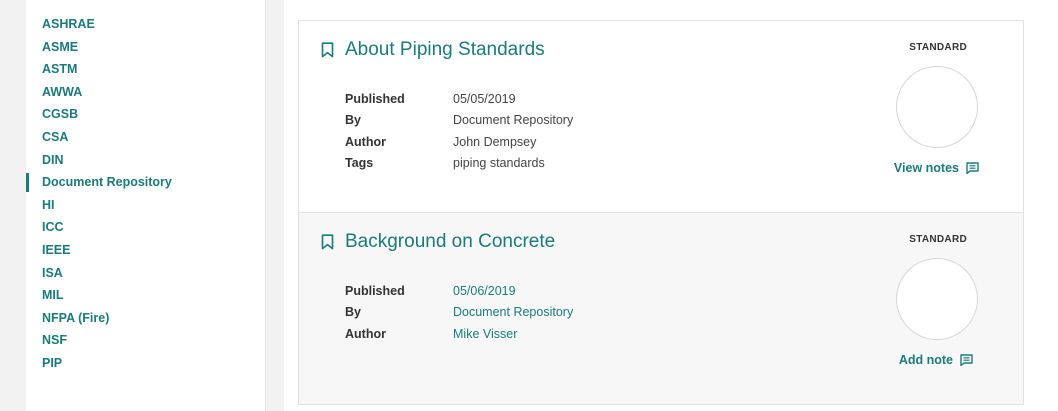 The width and height of the screenshot is (1058, 411). I want to click on meta-value-published: 05/05/2019, so click(484, 98).